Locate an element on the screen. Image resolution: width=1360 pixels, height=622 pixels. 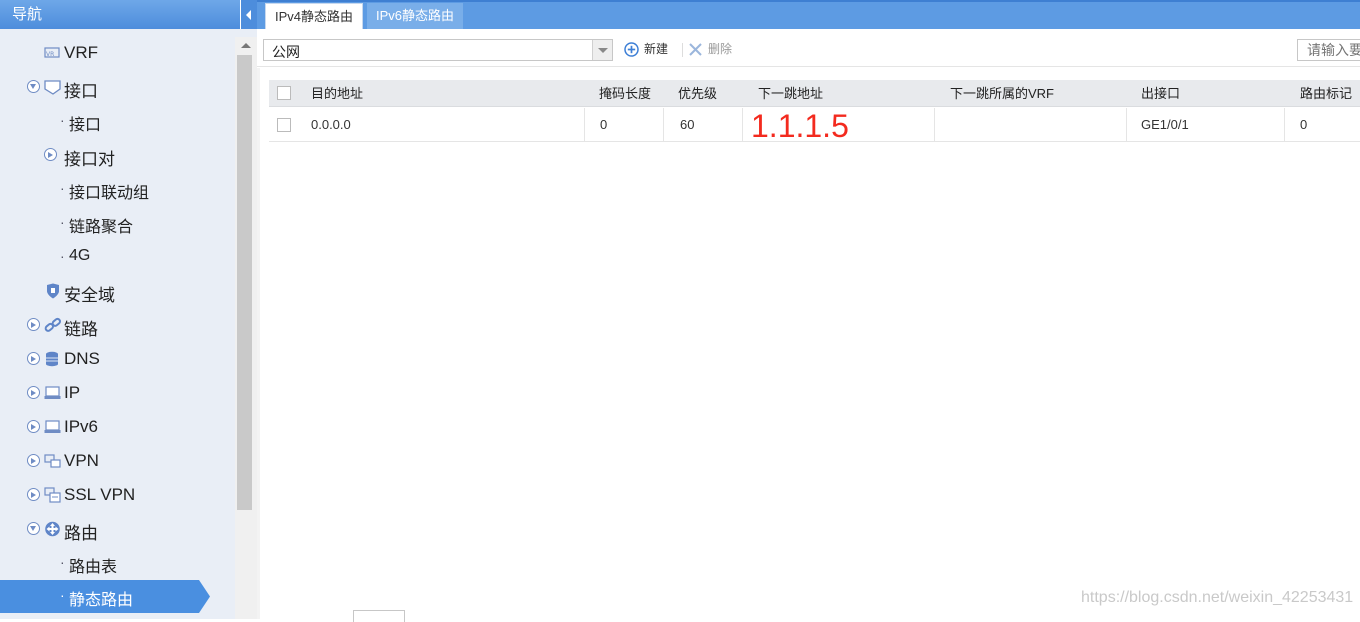
interface-icon is located at coordinates (52, 87).